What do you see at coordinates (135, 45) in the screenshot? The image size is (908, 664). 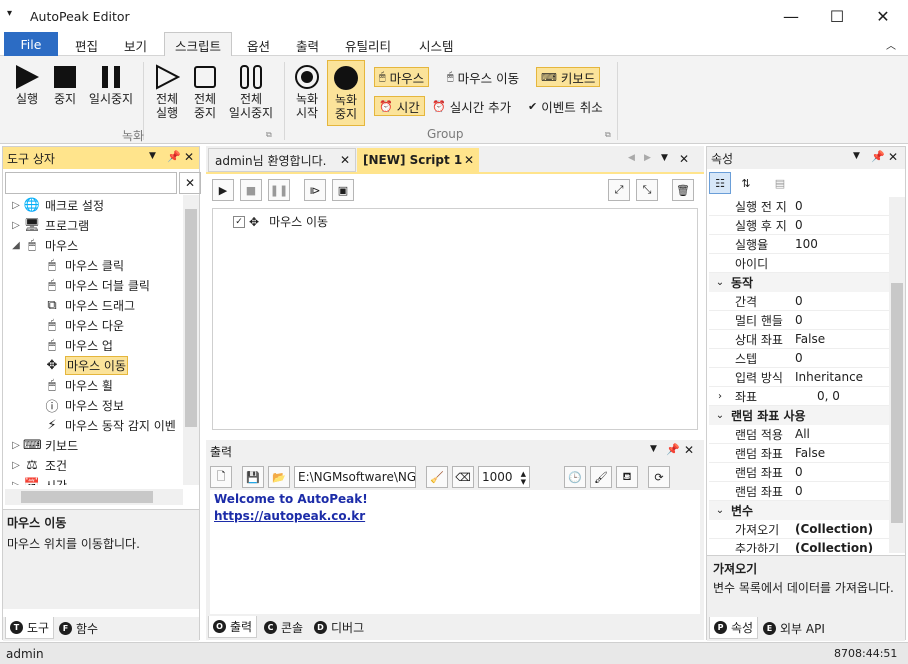 I see `menu-view: 보기` at bounding box center [135, 45].